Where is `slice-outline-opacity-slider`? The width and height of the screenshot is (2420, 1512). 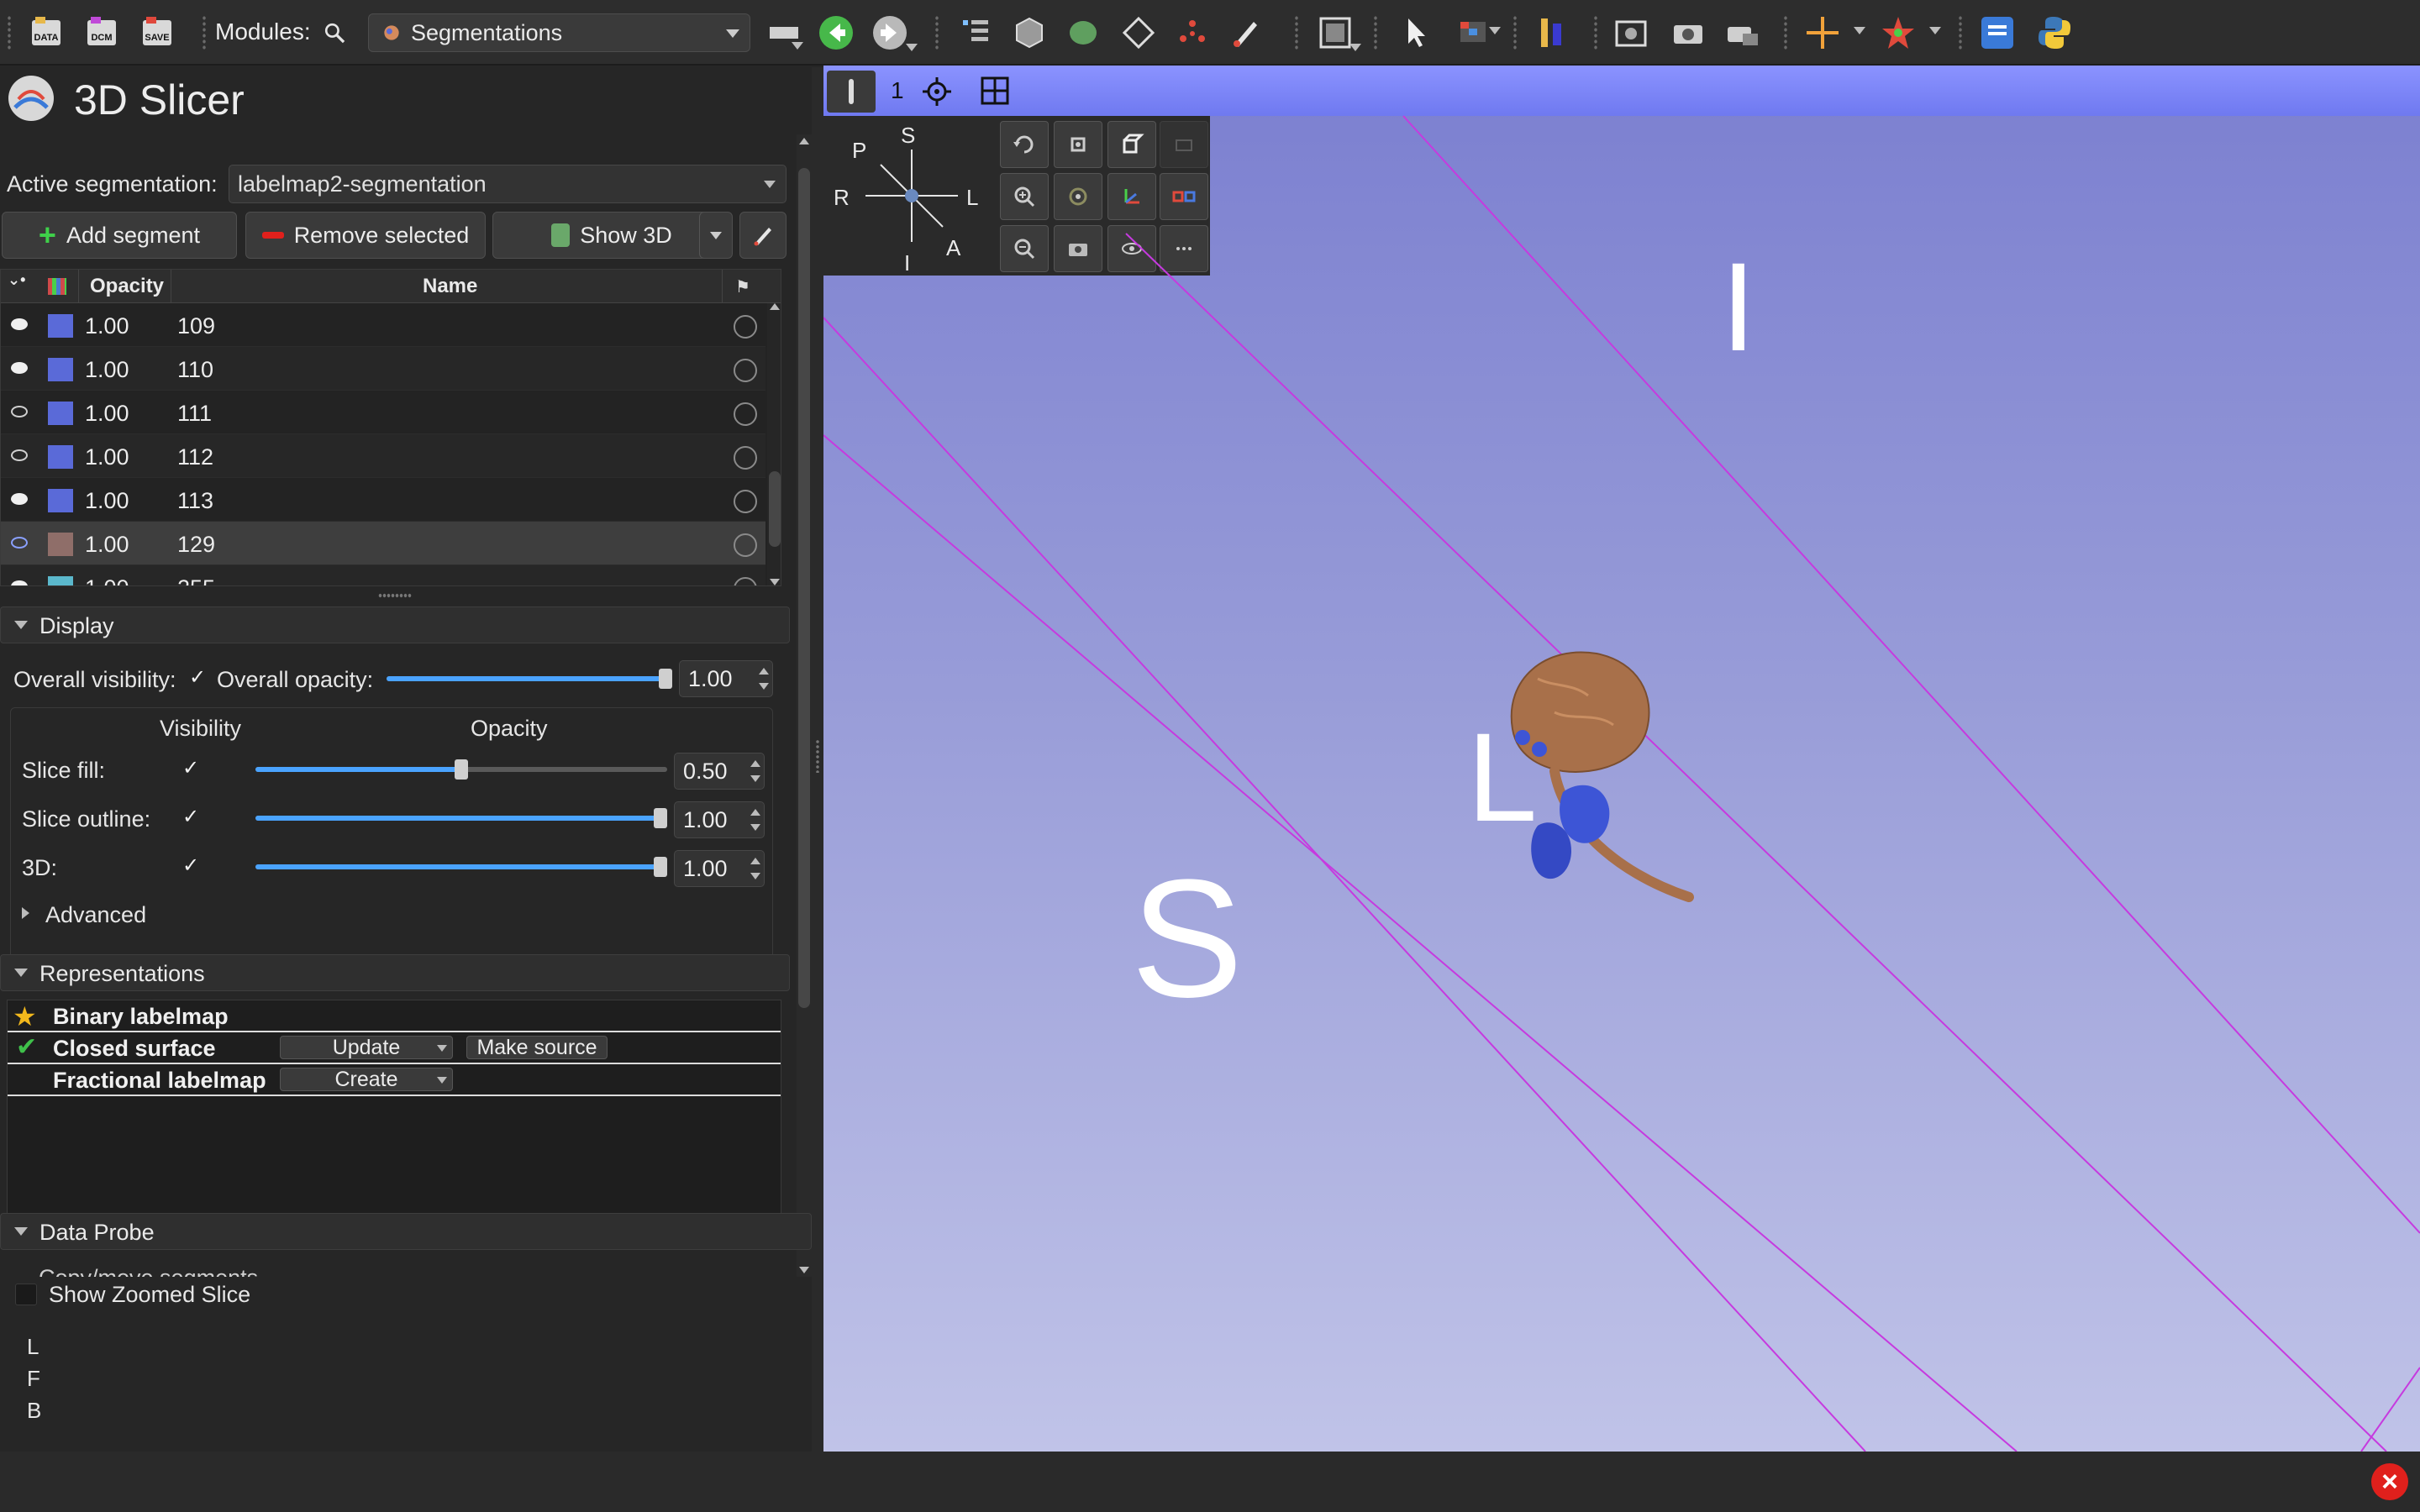 slice-outline-opacity-slider is located at coordinates (461, 818).